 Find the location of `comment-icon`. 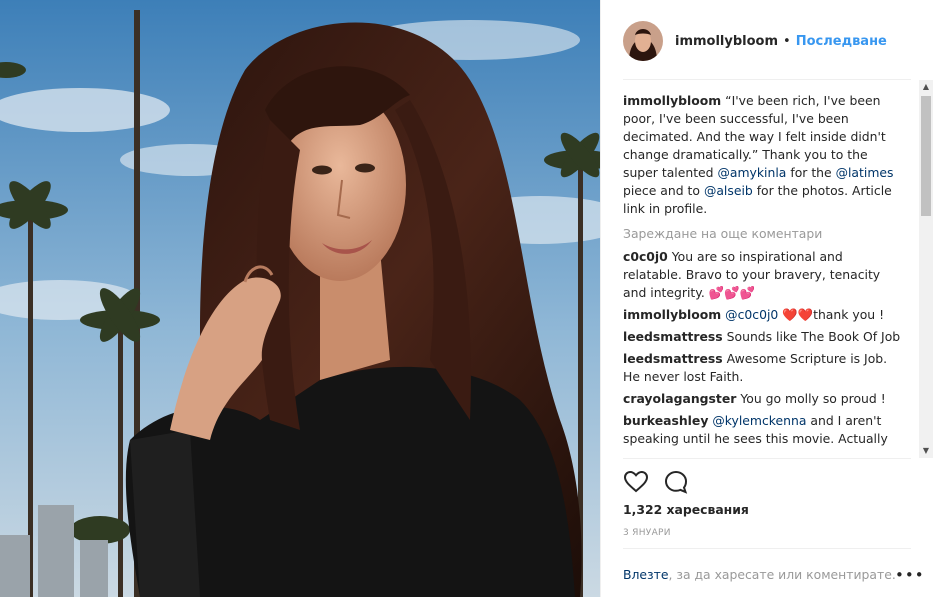

comment-icon is located at coordinates (676, 482).